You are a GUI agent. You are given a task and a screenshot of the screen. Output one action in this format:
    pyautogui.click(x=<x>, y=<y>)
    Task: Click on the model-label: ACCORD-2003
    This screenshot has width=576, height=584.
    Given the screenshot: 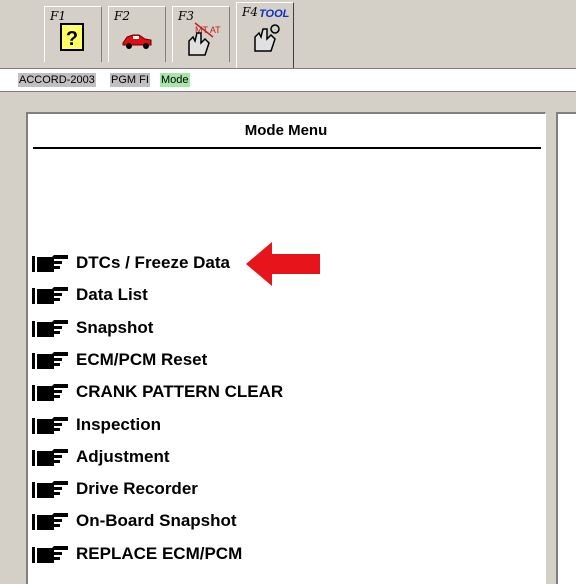 What is the action you would take?
    pyautogui.click(x=57, y=80)
    